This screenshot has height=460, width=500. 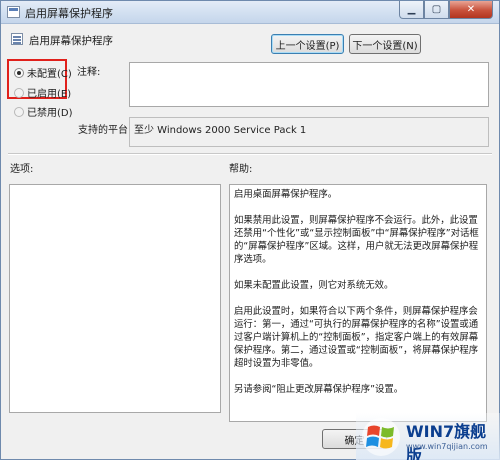 What do you see at coordinates (250, 12) in the screenshot?
I see `title-bar: 启用屏幕保护程序 ▁ ▢ ✕` at bounding box center [250, 12].